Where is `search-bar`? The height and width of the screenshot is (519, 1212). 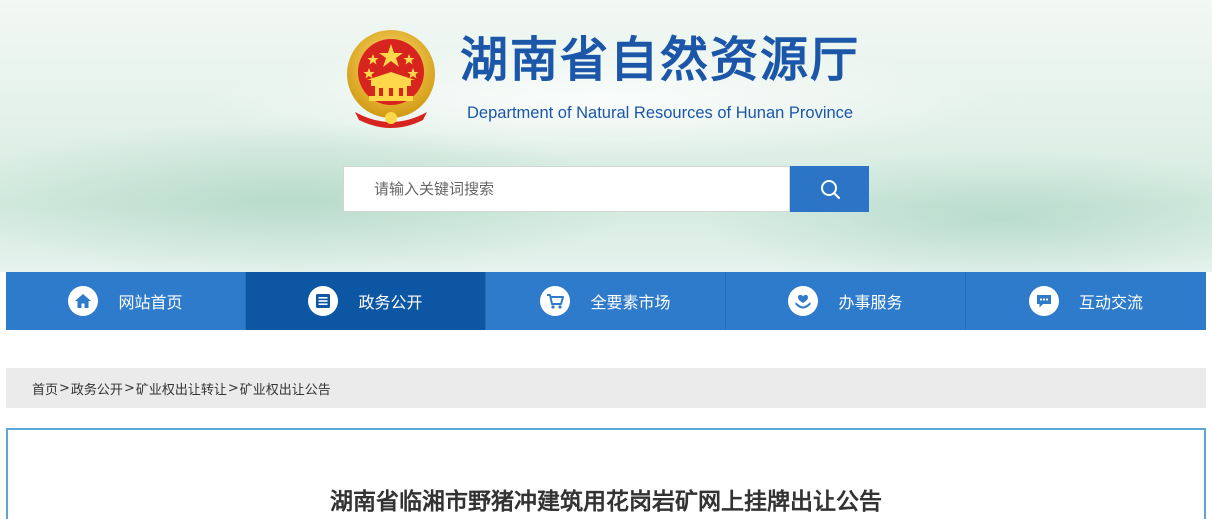 search-bar is located at coordinates (606, 189).